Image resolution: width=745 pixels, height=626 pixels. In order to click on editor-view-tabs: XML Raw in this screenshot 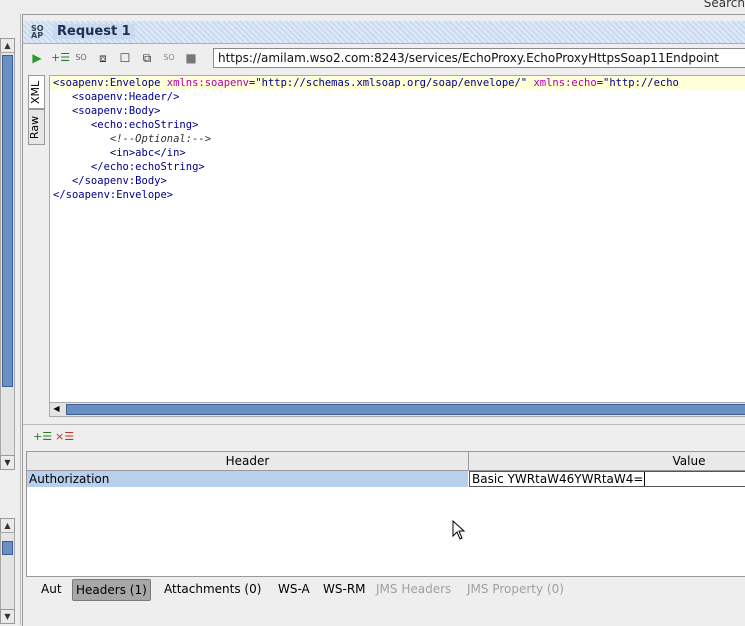, I will do `click(35, 115)`.